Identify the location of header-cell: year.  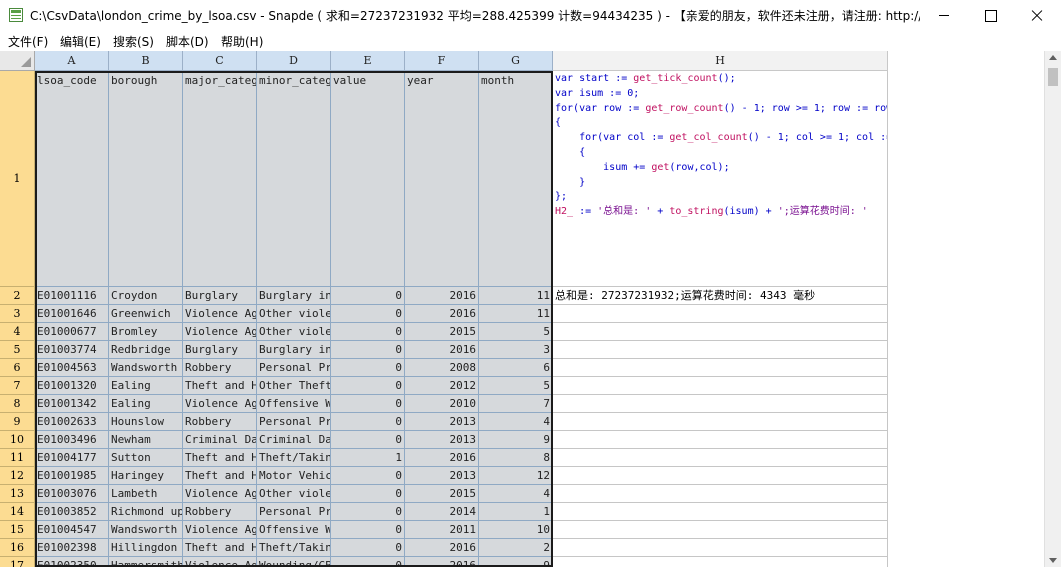
(442, 179).